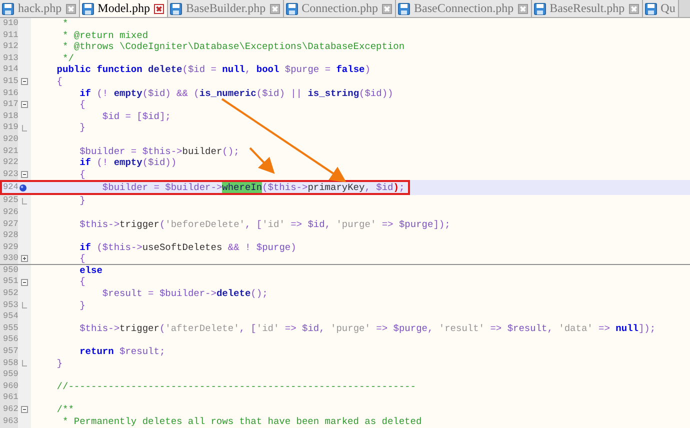  What do you see at coordinates (10, 70) in the screenshot?
I see `line-number: 914` at bounding box center [10, 70].